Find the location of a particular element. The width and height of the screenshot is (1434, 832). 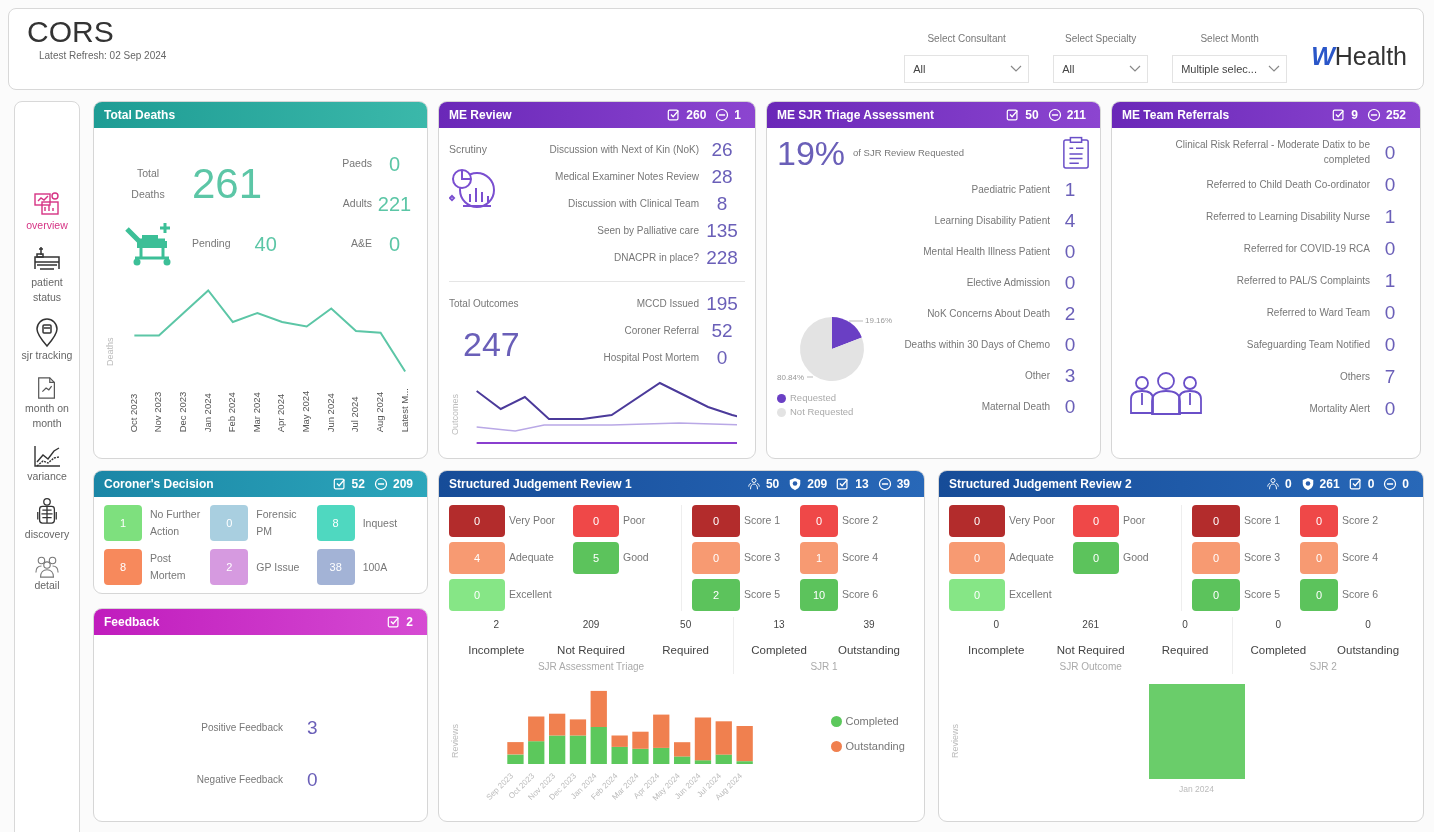

stat-value: 209 is located at coordinates (591, 625).